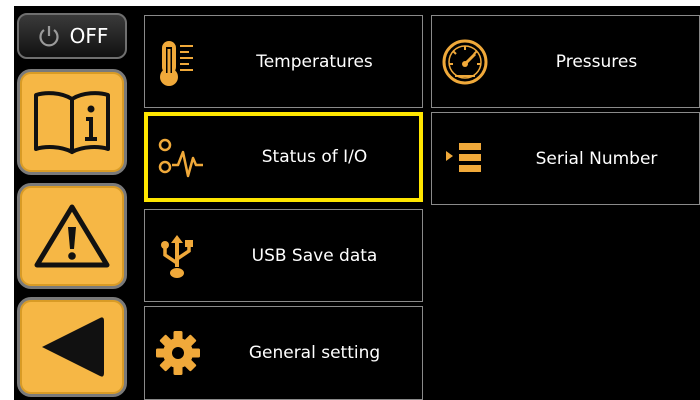 This screenshot has height=400, width=700. I want to click on tile-general-setting: General setting, so click(283, 353).